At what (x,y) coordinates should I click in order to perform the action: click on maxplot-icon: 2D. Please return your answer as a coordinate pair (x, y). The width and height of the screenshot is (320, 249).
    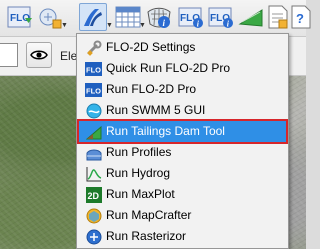
    Looking at the image, I should click on (93, 194).